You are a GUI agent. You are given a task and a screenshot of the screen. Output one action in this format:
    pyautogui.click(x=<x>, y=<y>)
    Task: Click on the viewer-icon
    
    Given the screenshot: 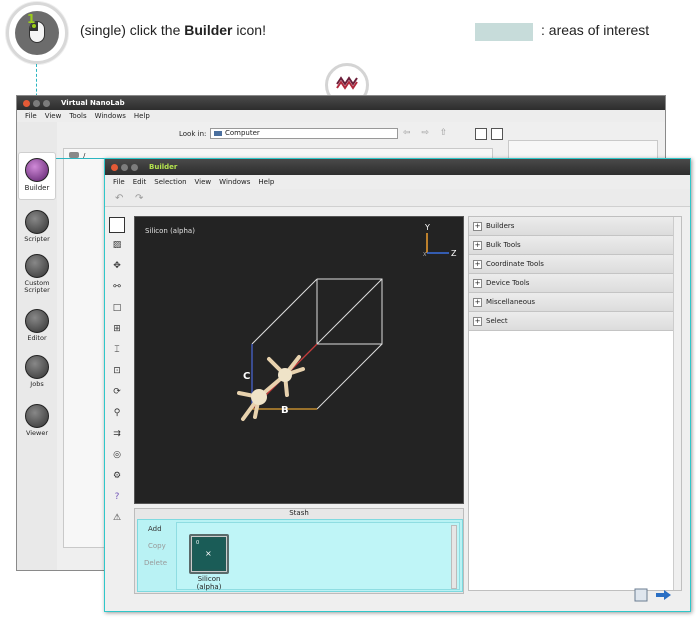 What is the action you would take?
    pyautogui.click(x=37, y=416)
    